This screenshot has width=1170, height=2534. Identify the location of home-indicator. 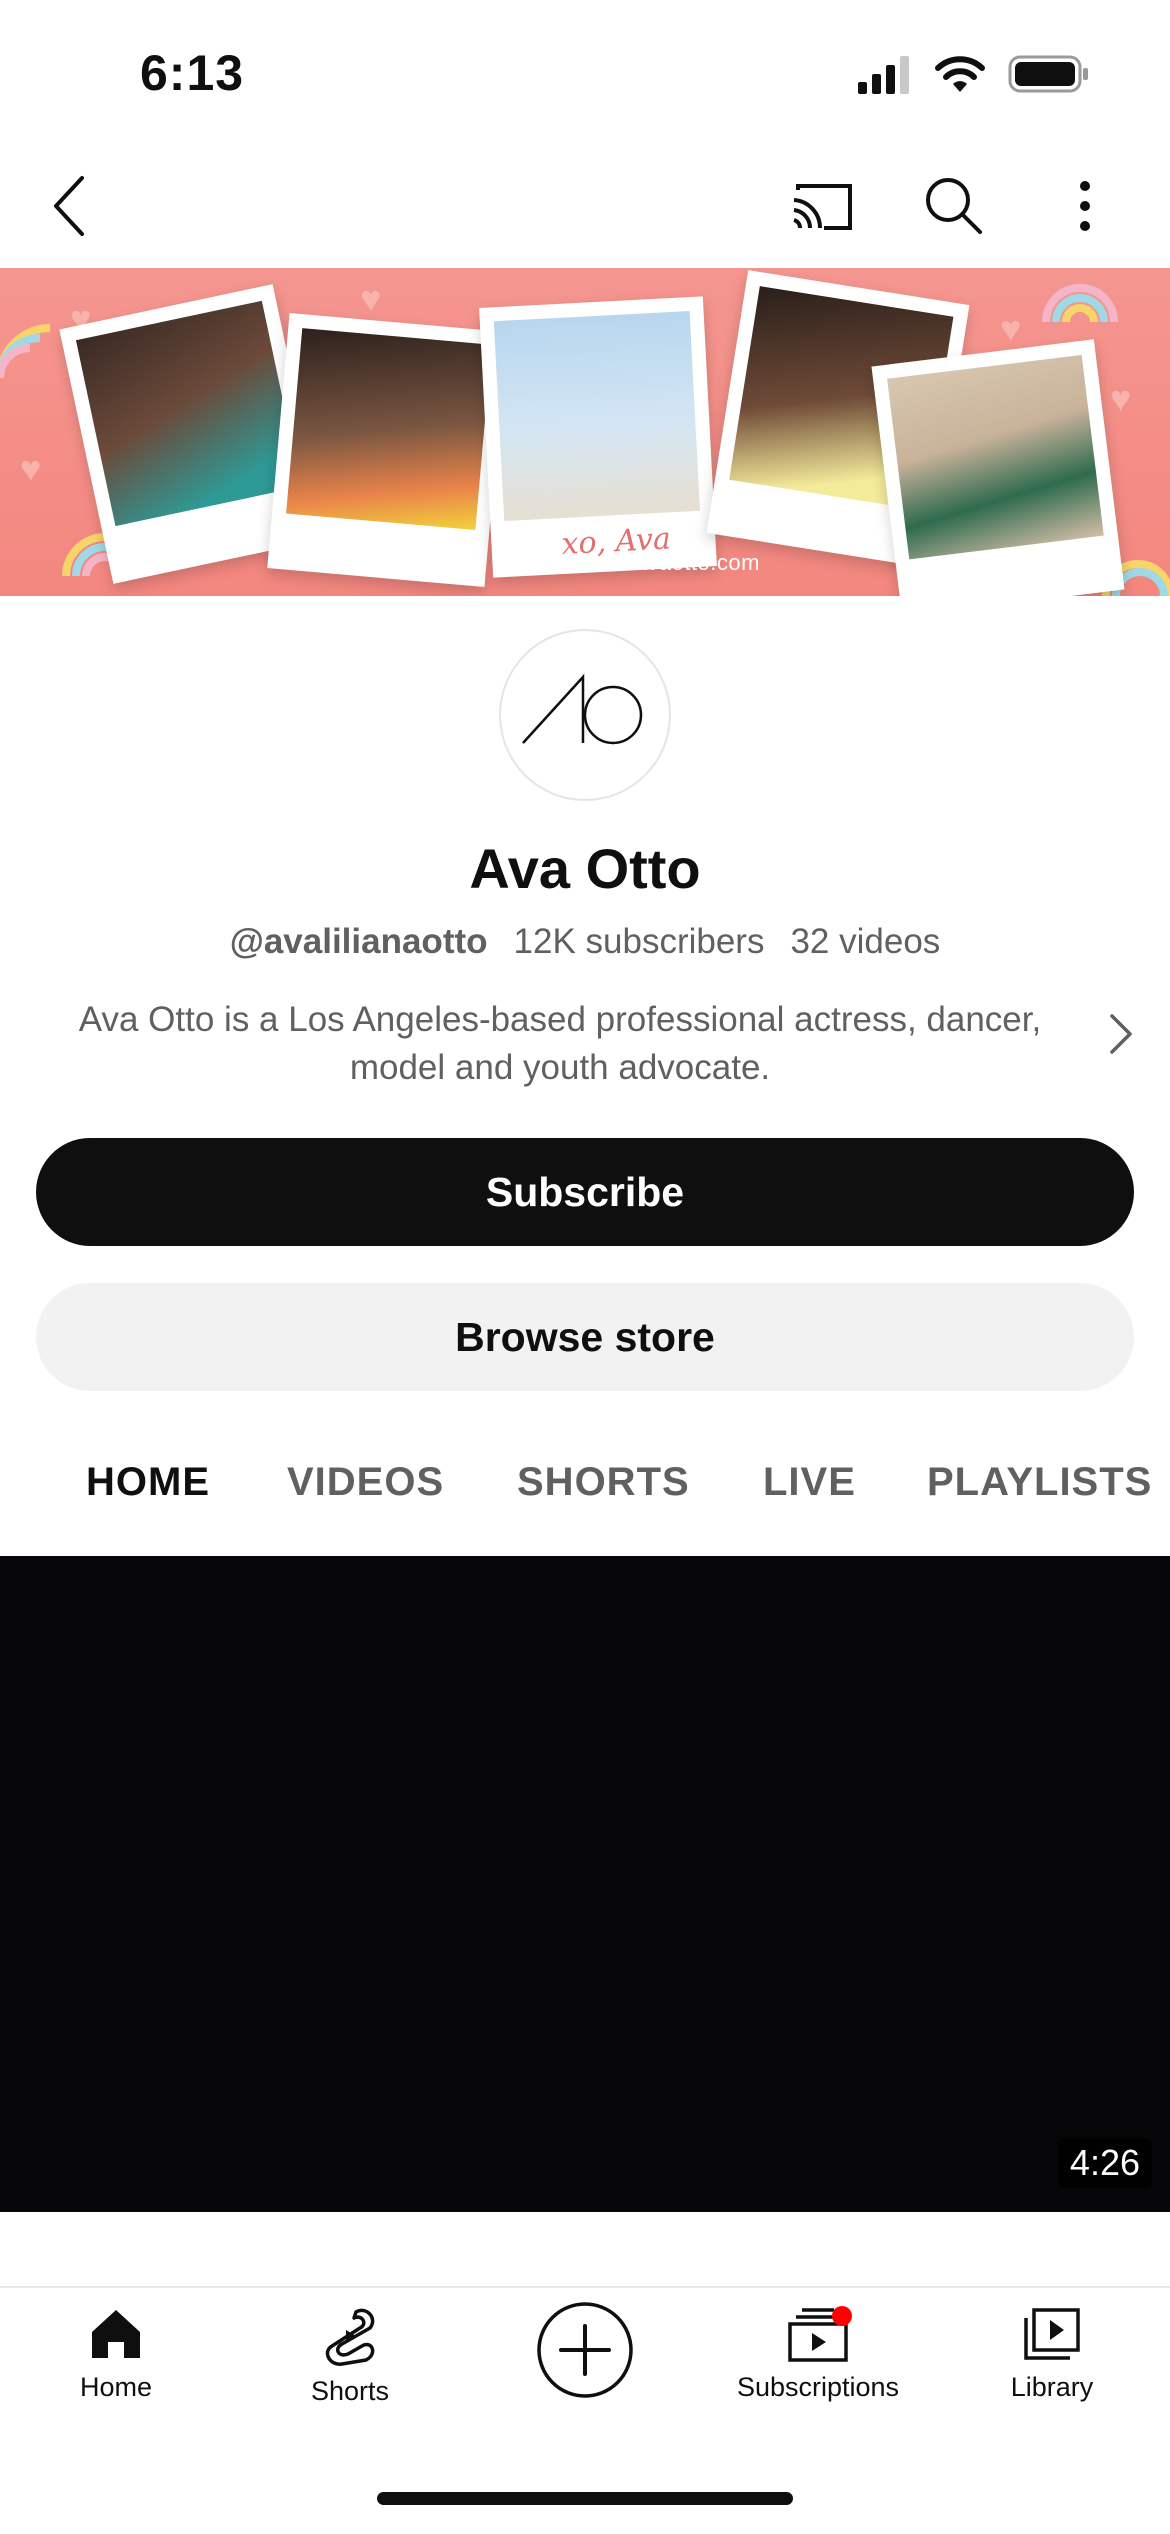
(585, 2498).